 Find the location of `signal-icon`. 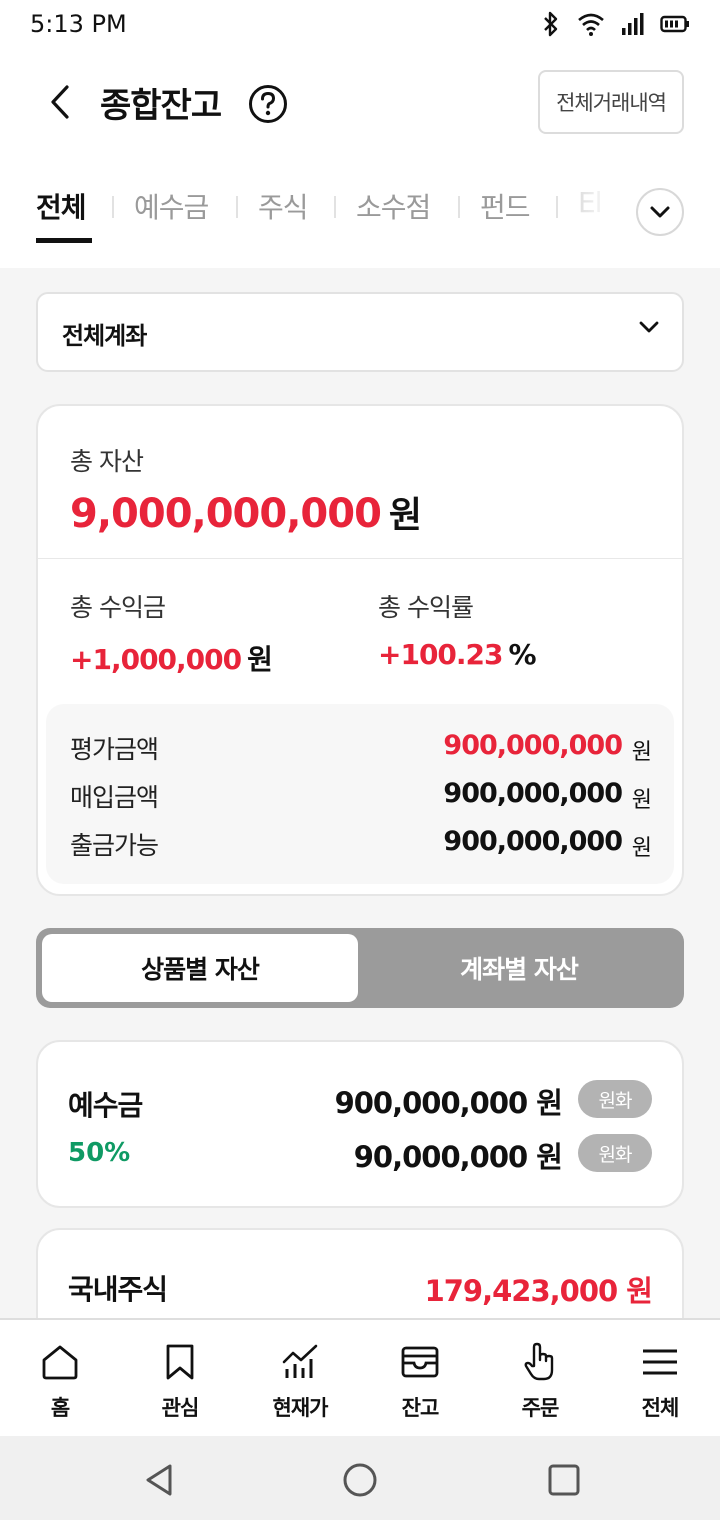

signal-icon is located at coordinates (633, 24).